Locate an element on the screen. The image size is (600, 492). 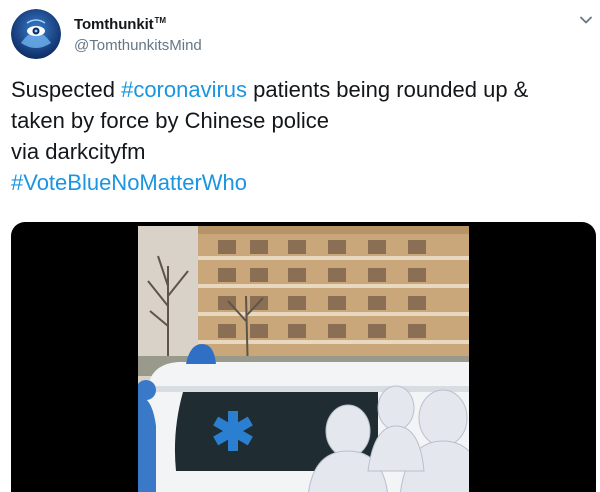
text-fragment: Suspected is located at coordinates (66, 89).